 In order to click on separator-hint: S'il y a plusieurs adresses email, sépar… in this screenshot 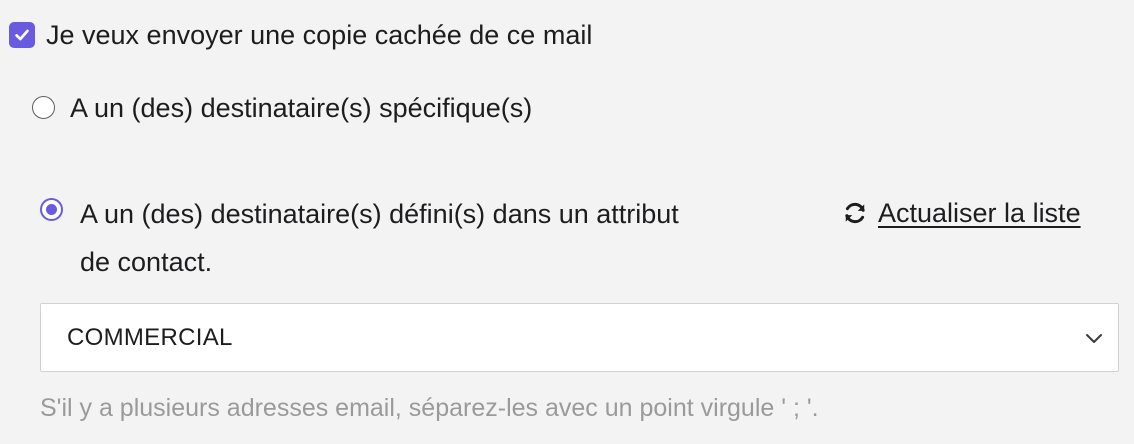, I will do `click(429, 408)`.